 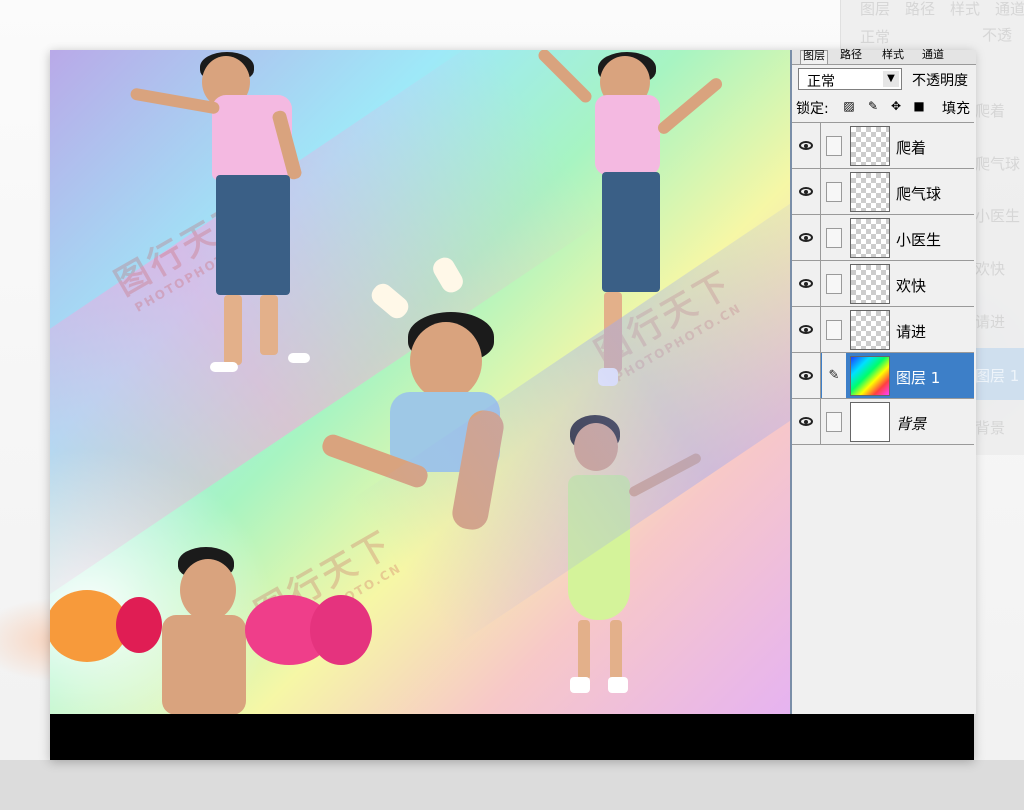 What do you see at coordinates (998, 216) in the screenshot?
I see `ghost-layer-3: 小医生` at bounding box center [998, 216].